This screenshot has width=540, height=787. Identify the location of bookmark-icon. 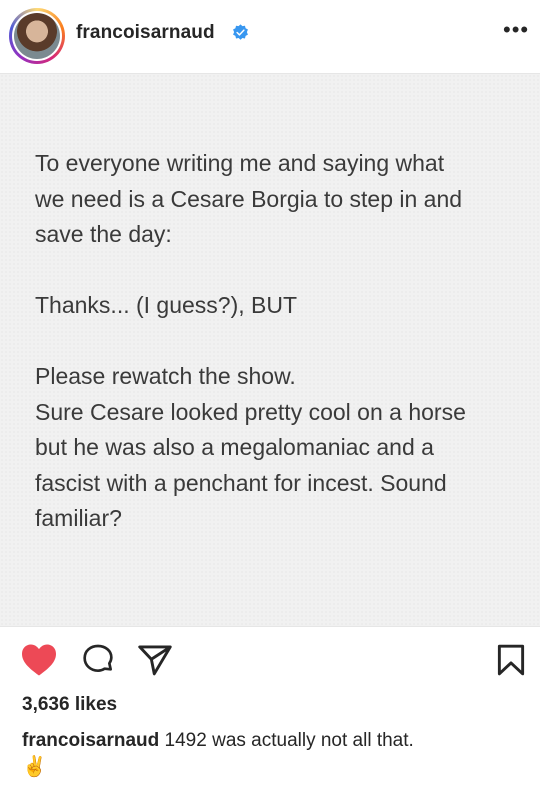
(511, 660).